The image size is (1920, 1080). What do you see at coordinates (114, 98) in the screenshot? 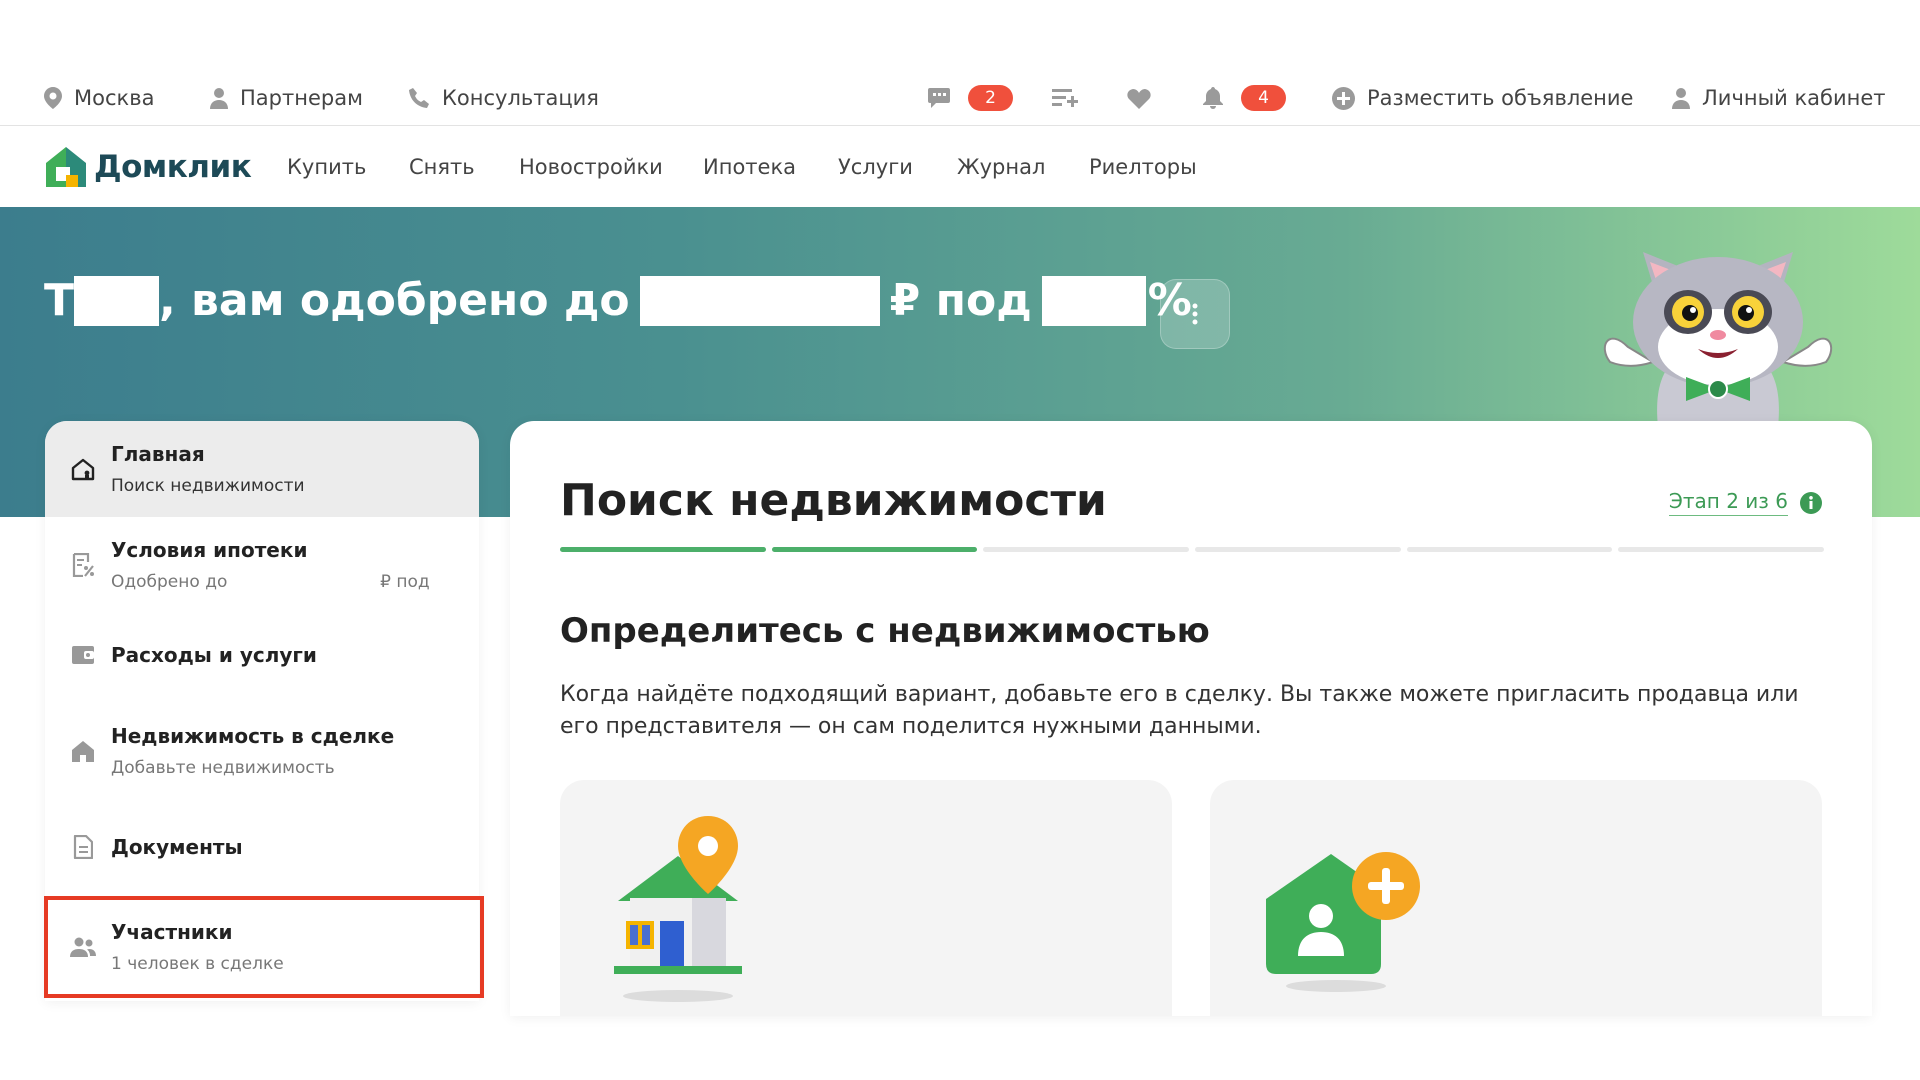
I see `city-label: Москва` at bounding box center [114, 98].